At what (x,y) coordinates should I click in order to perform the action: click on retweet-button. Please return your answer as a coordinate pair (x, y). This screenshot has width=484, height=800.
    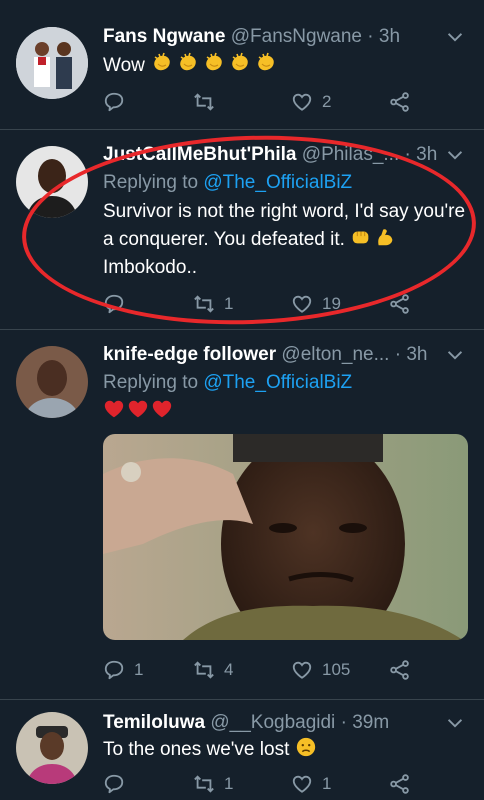
    Looking at the image, I should click on (208, 102).